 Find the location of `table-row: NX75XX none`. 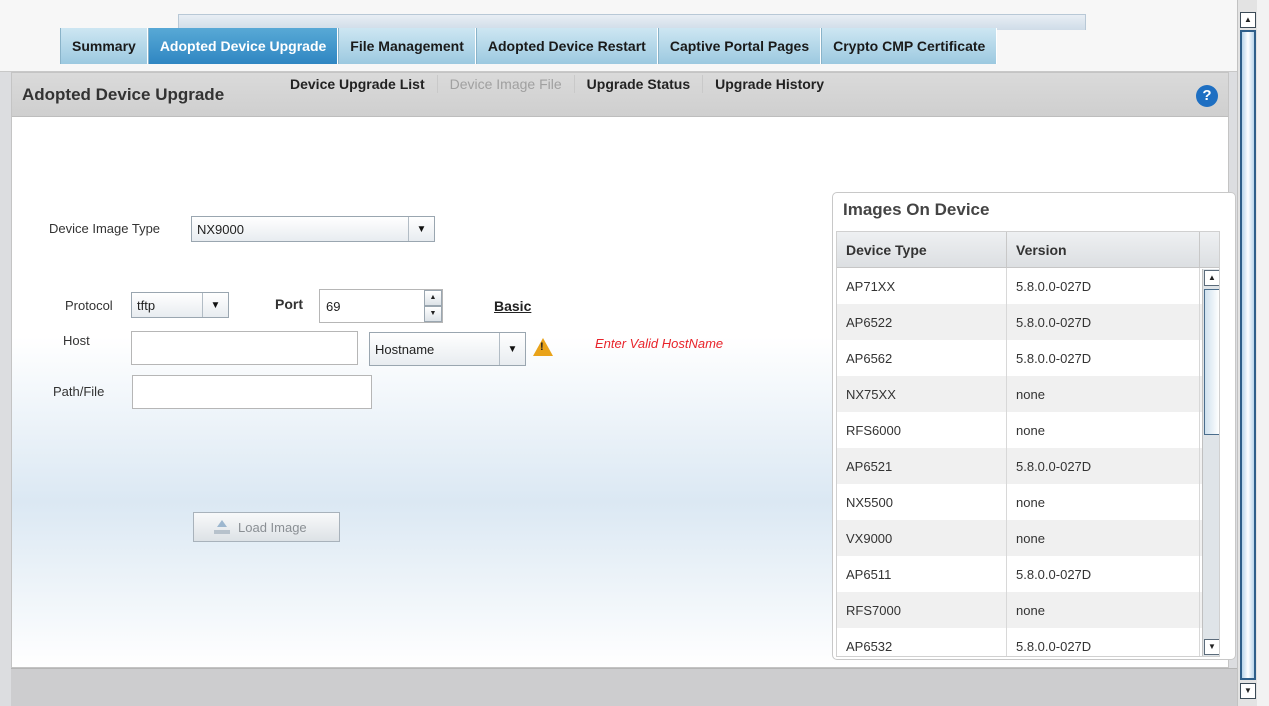

table-row: NX75XX none is located at coordinates (1028, 394).